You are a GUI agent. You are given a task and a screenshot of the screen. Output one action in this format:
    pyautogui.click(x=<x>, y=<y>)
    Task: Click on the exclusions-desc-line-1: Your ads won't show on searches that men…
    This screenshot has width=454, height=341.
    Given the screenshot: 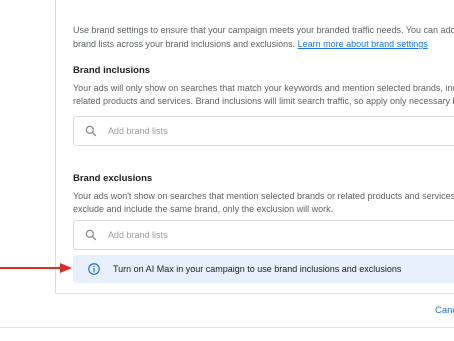 What is the action you would take?
    pyautogui.click(x=263, y=196)
    